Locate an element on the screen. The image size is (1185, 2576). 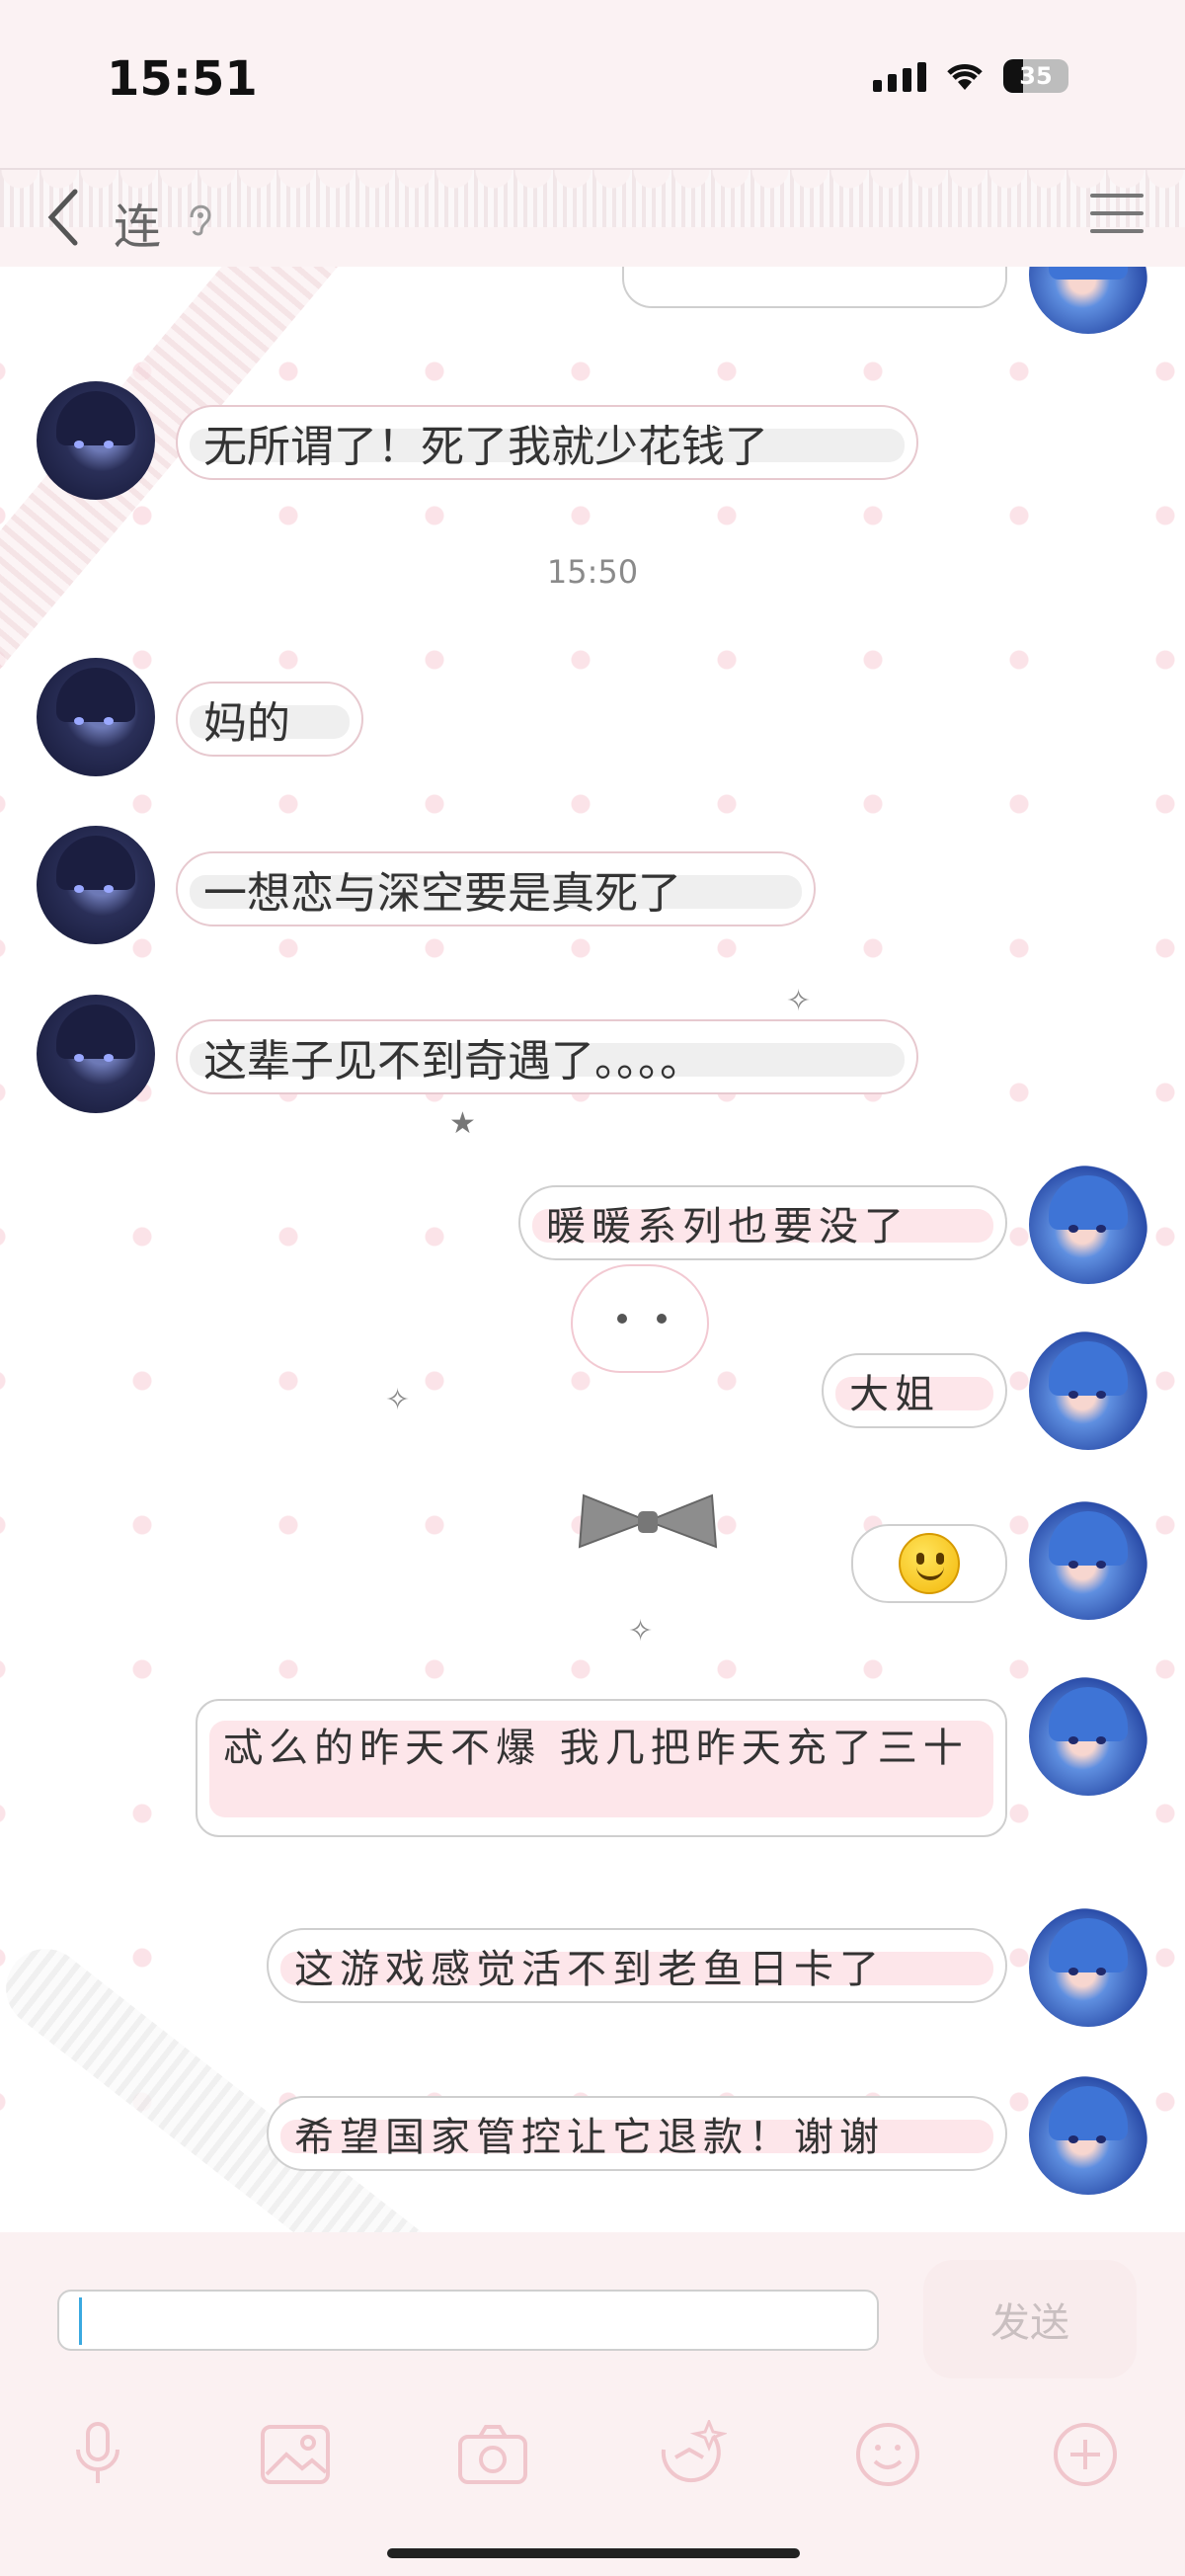
plus-icon is located at coordinates (1085, 2454).